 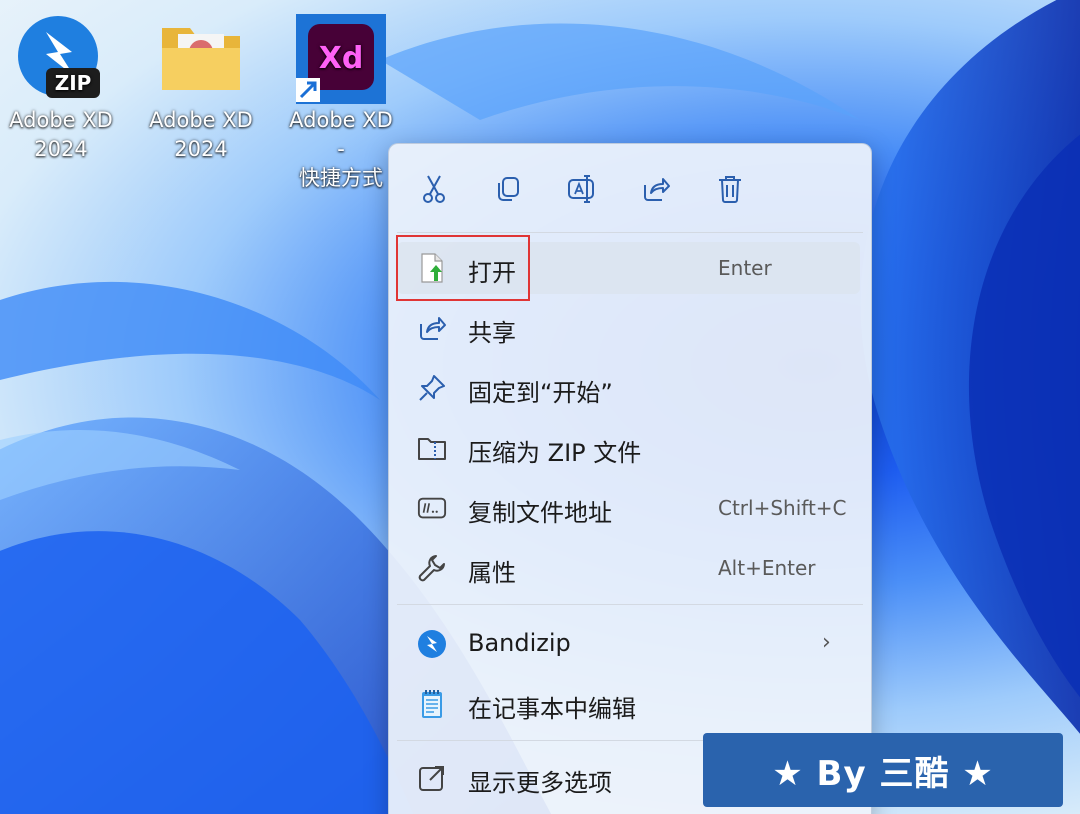 I want to click on menu-item-label: Bandizip, so click(x=519, y=643).